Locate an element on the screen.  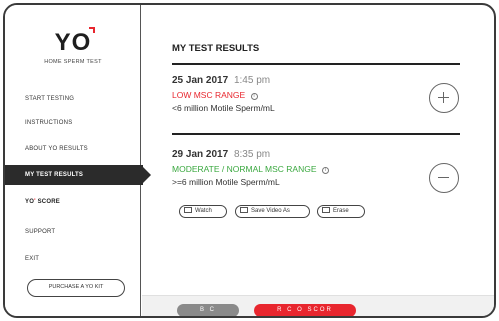
sidebar-item-start-testing: START TESTING is located at coordinates (83, 99).